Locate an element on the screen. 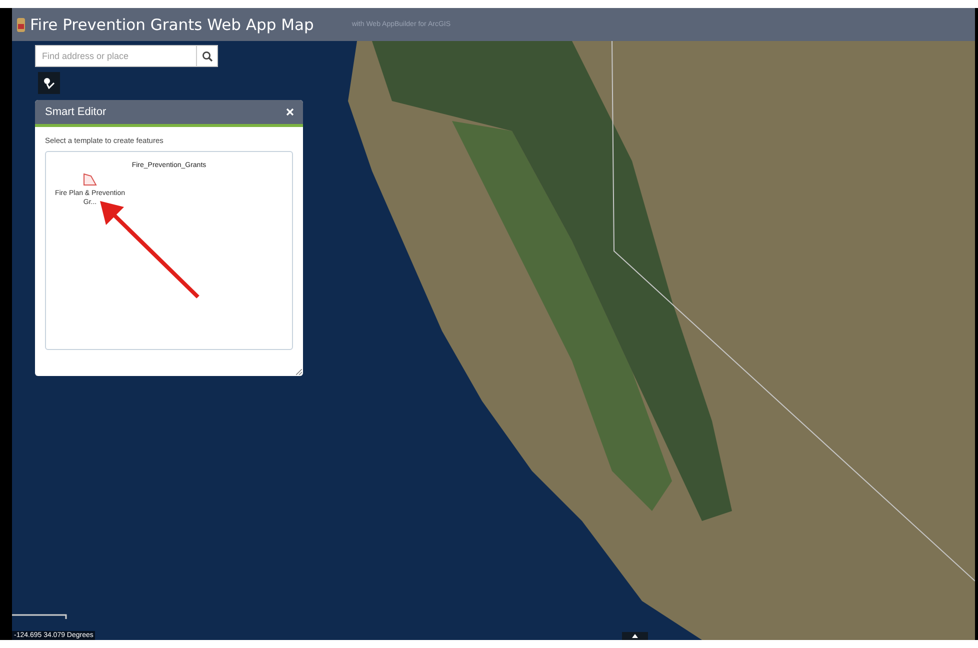 The width and height of the screenshot is (978, 648). polygon-symbol-icon is located at coordinates (90, 180).